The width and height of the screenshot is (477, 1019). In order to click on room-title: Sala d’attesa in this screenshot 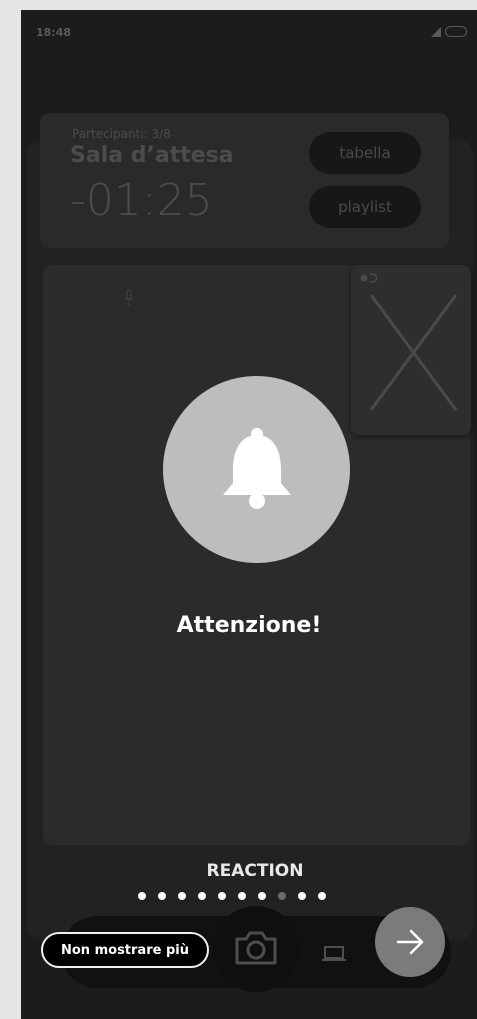, I will do `click(152, 155)`.